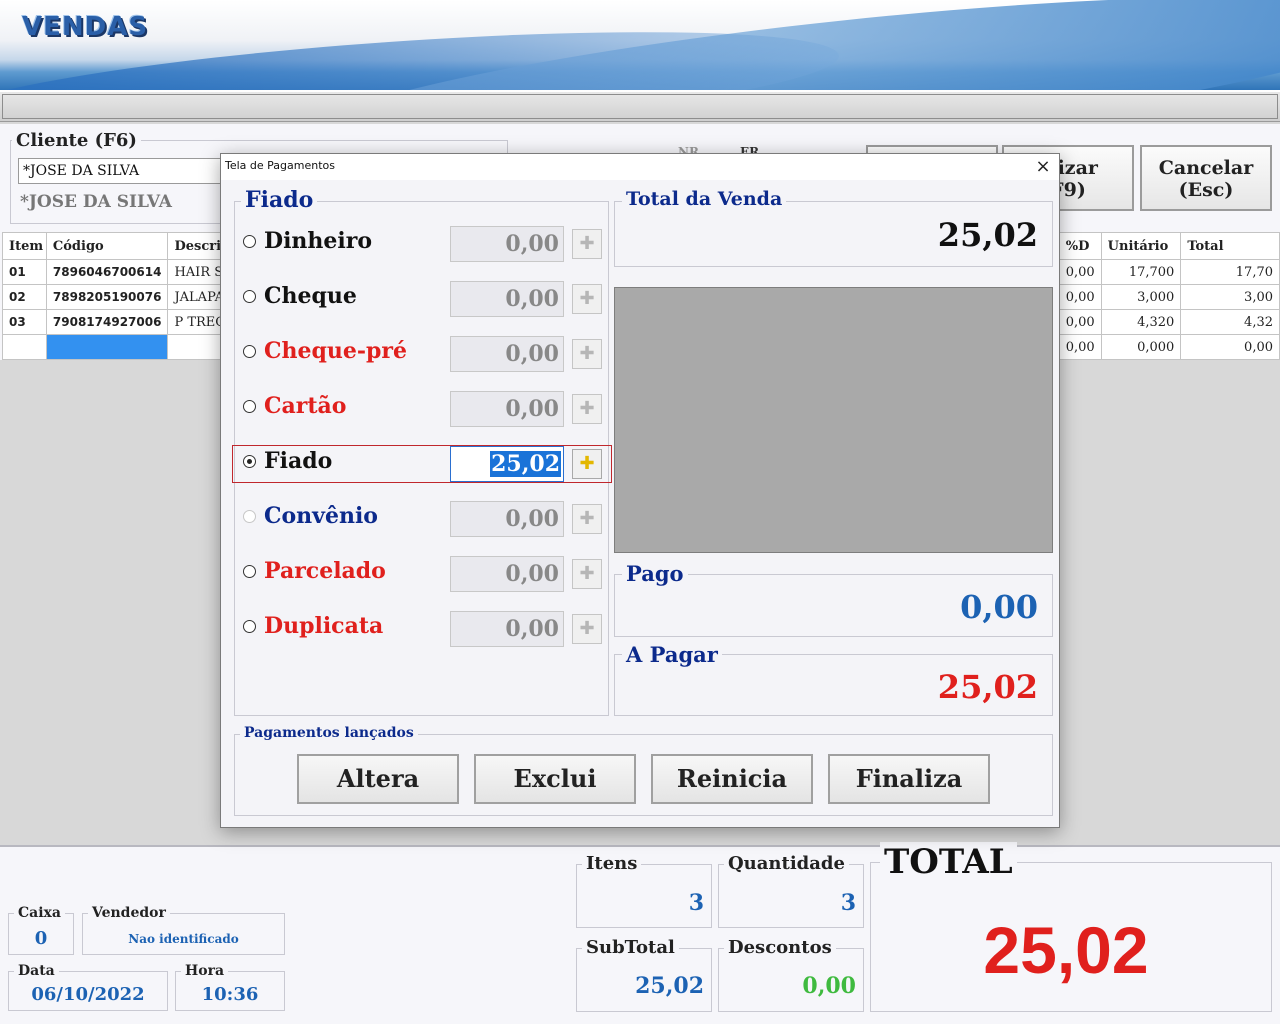 This screenshot has height=1024, width=1280. Describe the element at coordinates (39, 913) in the screenshot. I see `caixa-label: Caixa` at that location.